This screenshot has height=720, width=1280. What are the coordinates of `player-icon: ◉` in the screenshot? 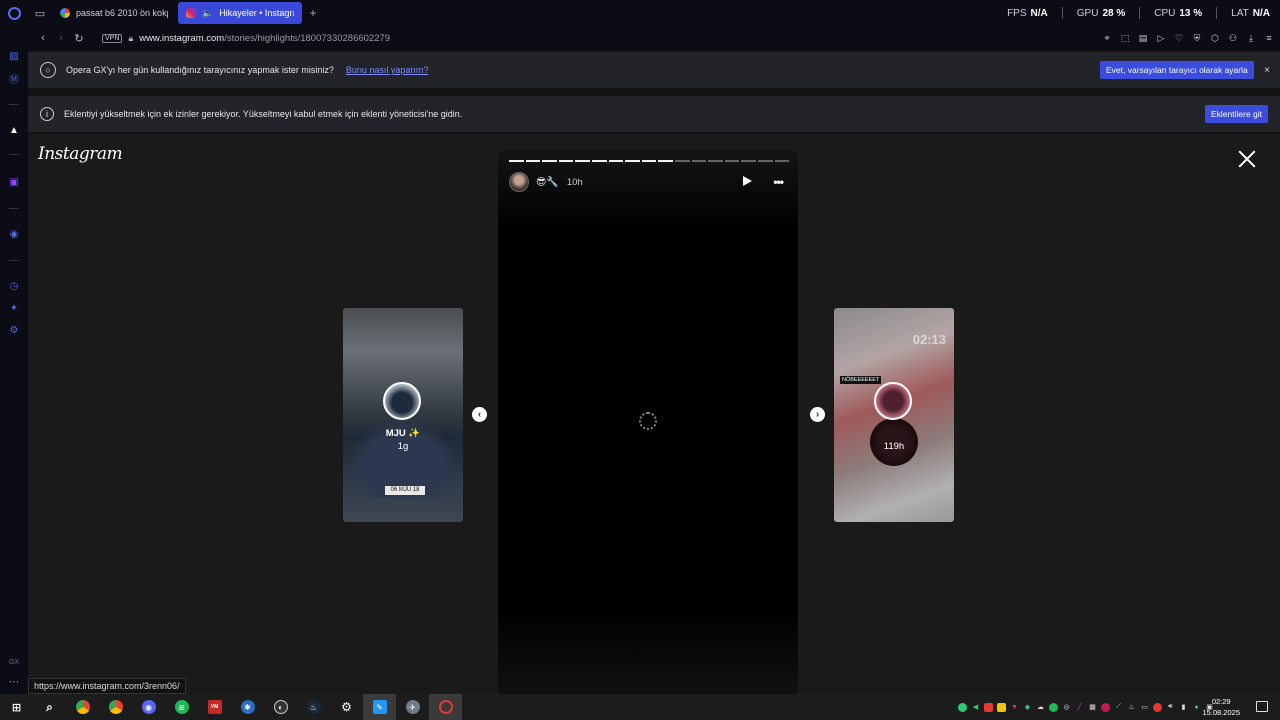 It's located at (14, 234).